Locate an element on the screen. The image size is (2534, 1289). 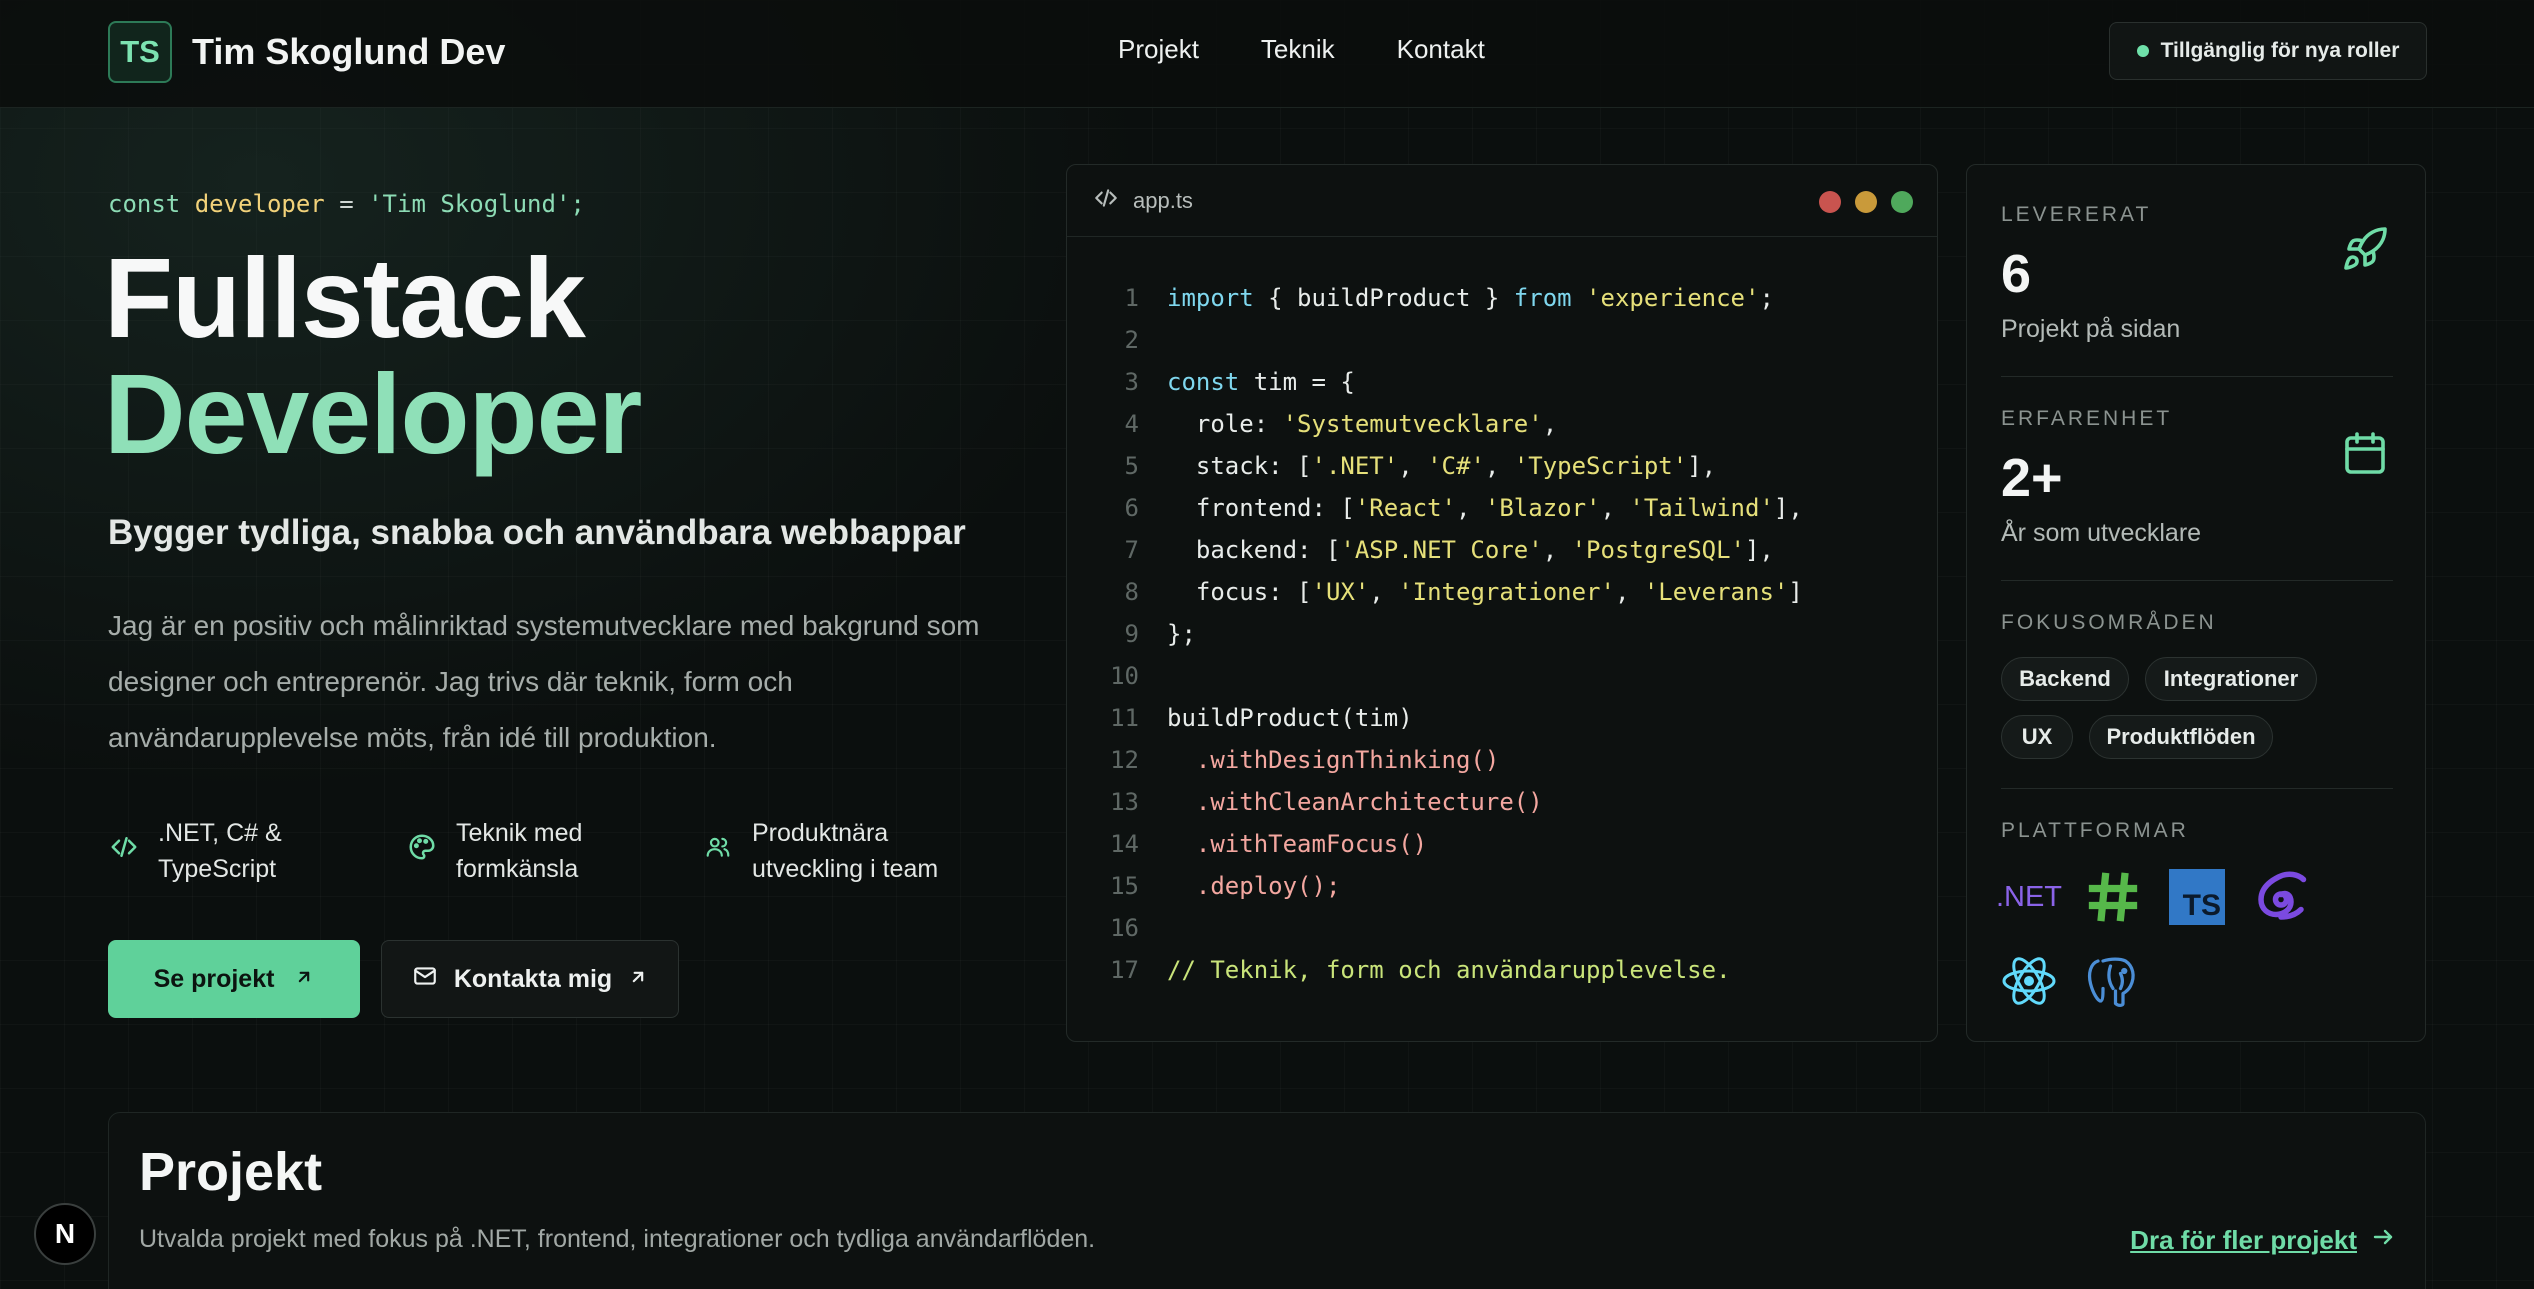
csharp-icon is located at coordinates (2113, 897).